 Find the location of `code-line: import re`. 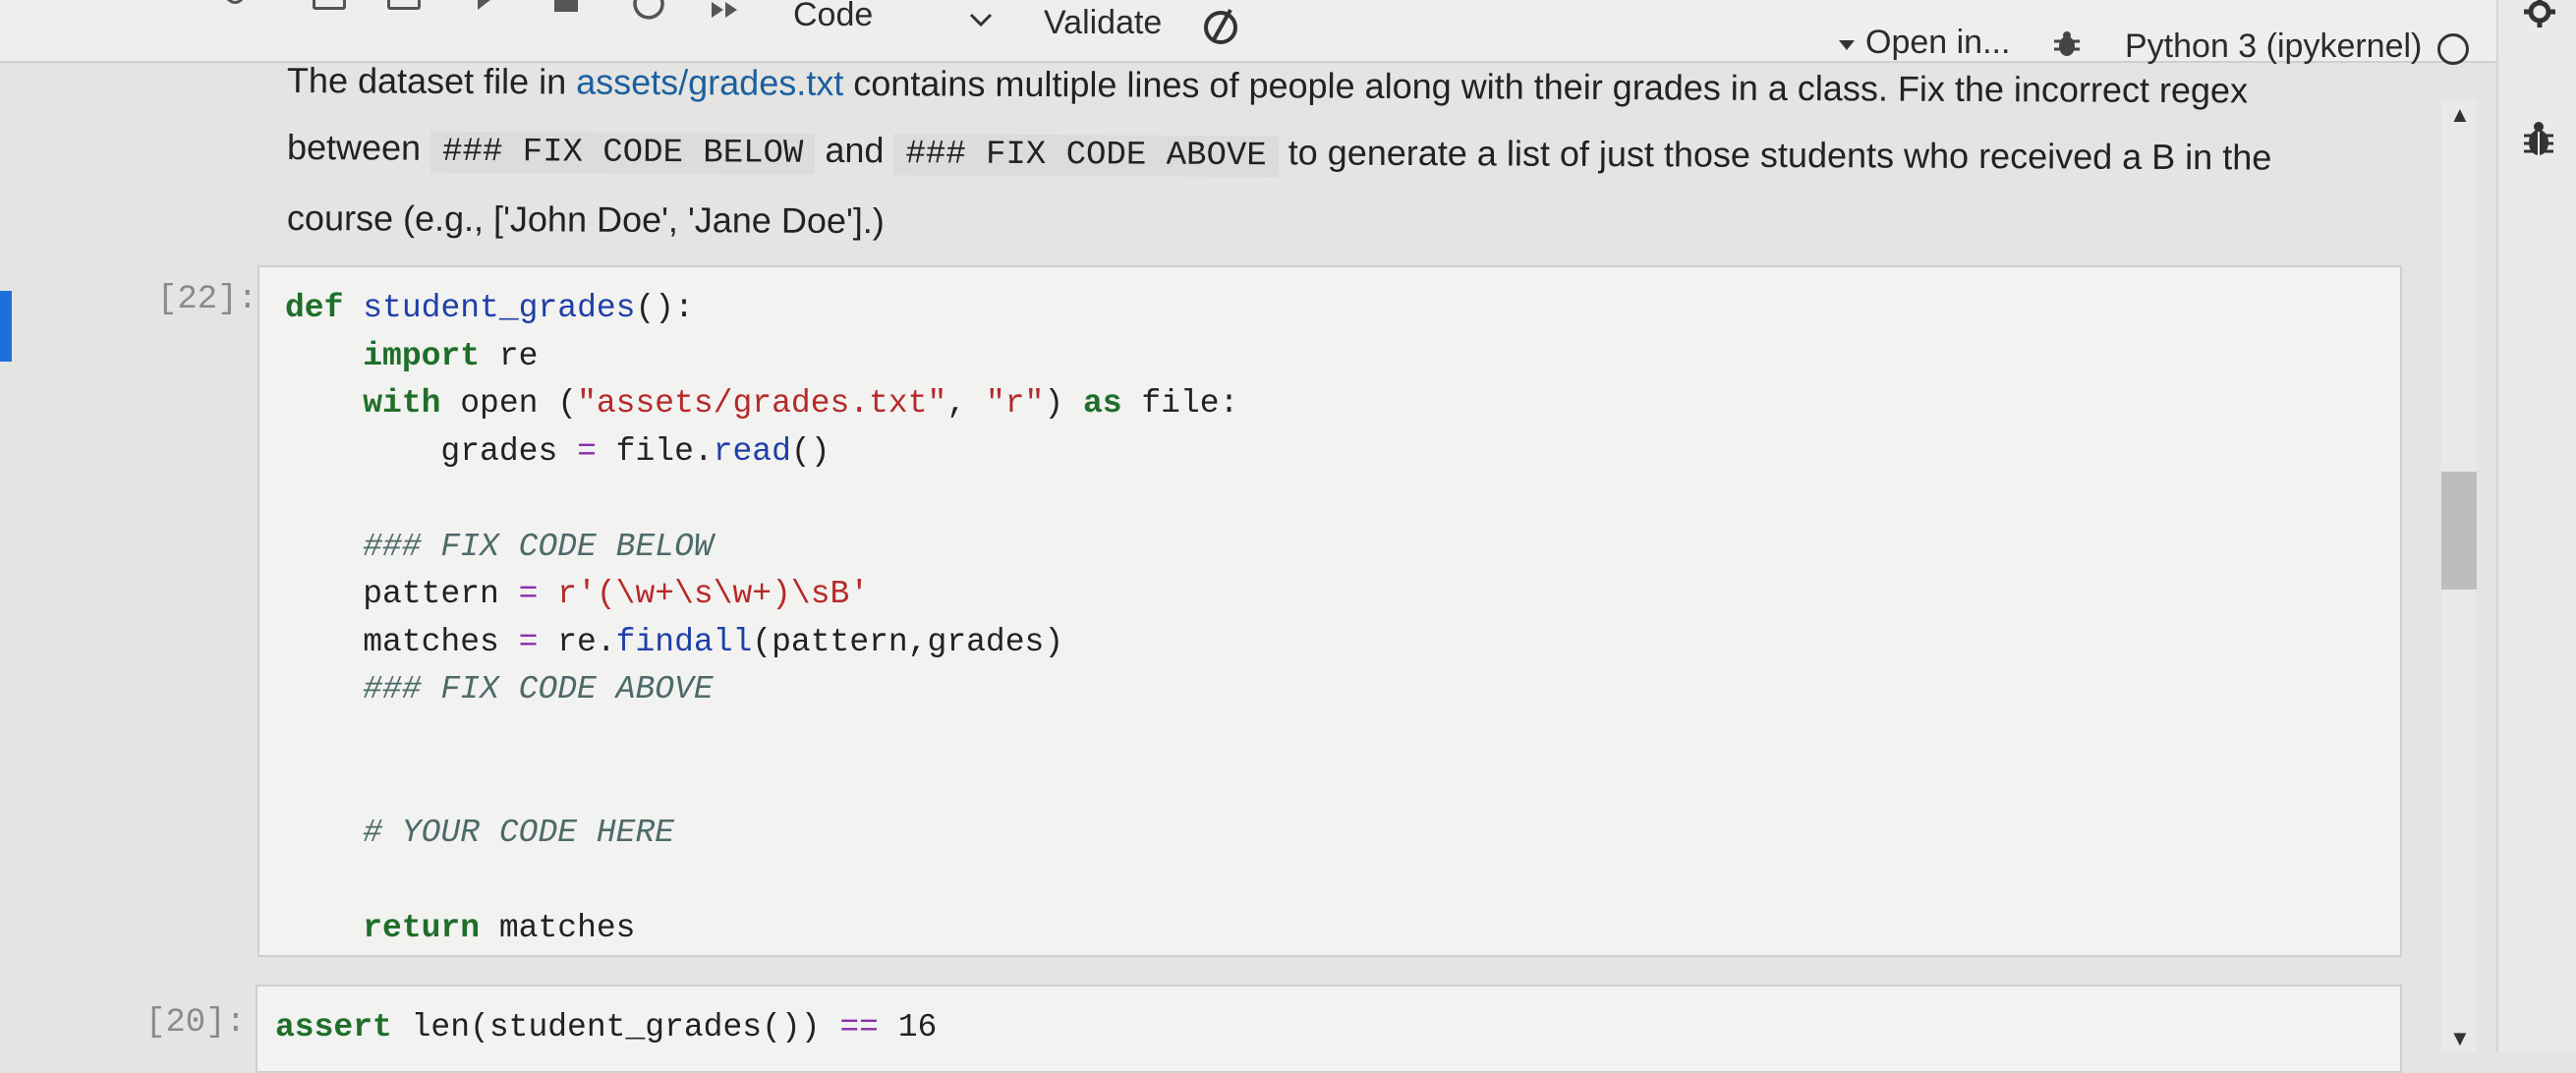

code-line: import re is located at coordinates (761, 357).